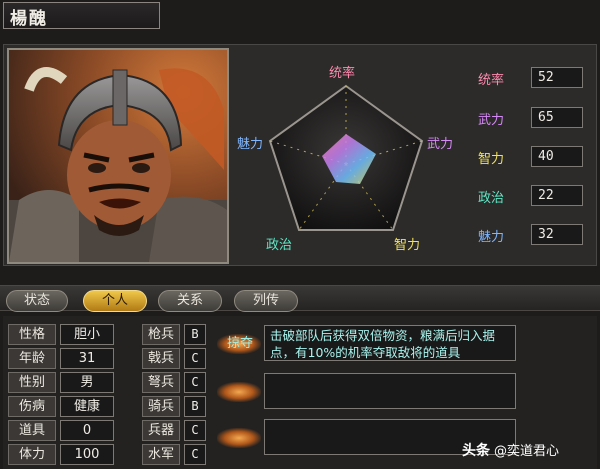  What do you see at coordinates (87, 358) in the screenshot?
I see `attr-value-age: 31` at bounding box center [87, 358].